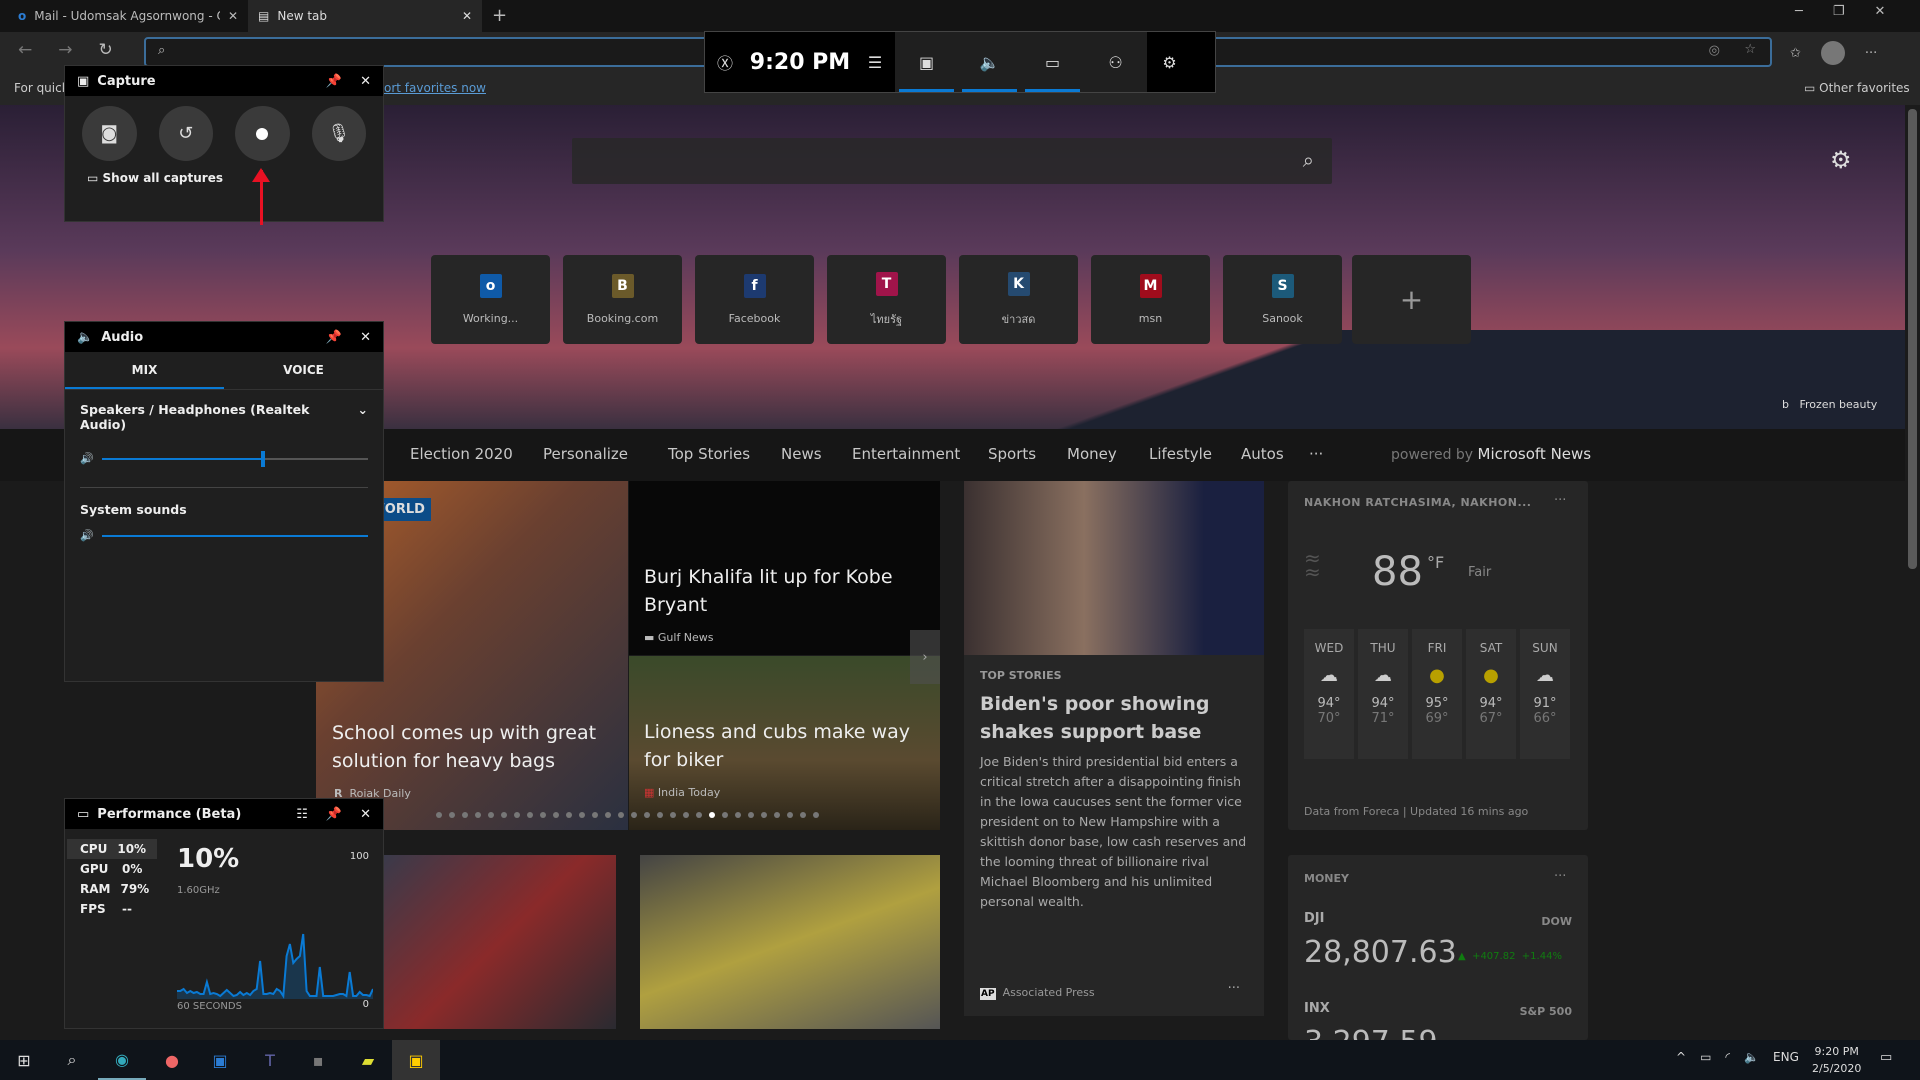  What do you see at coordinates (1545, 694) in the screenshot?
I see `forecast-day: SUN ☁ 91° 66°` at bounding box center [1545, 694].